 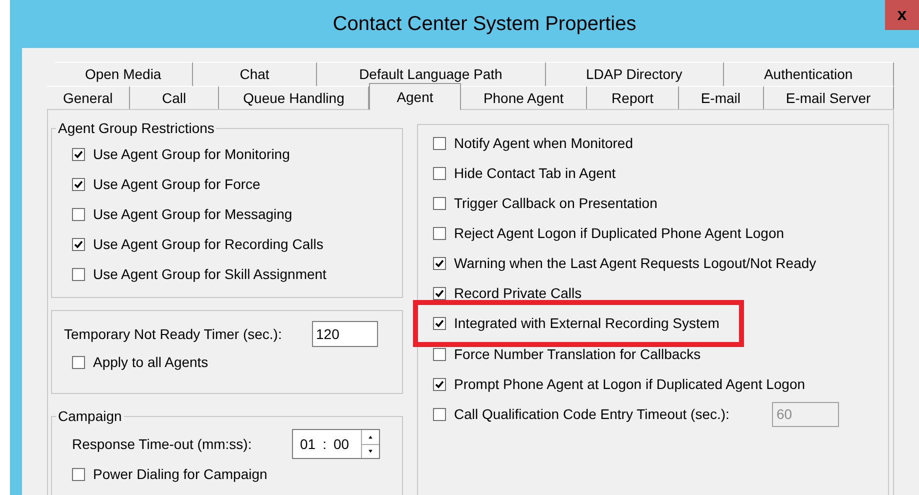 I want to click on group-title: Agent Group Restrictions, so click(x=136, y=128).